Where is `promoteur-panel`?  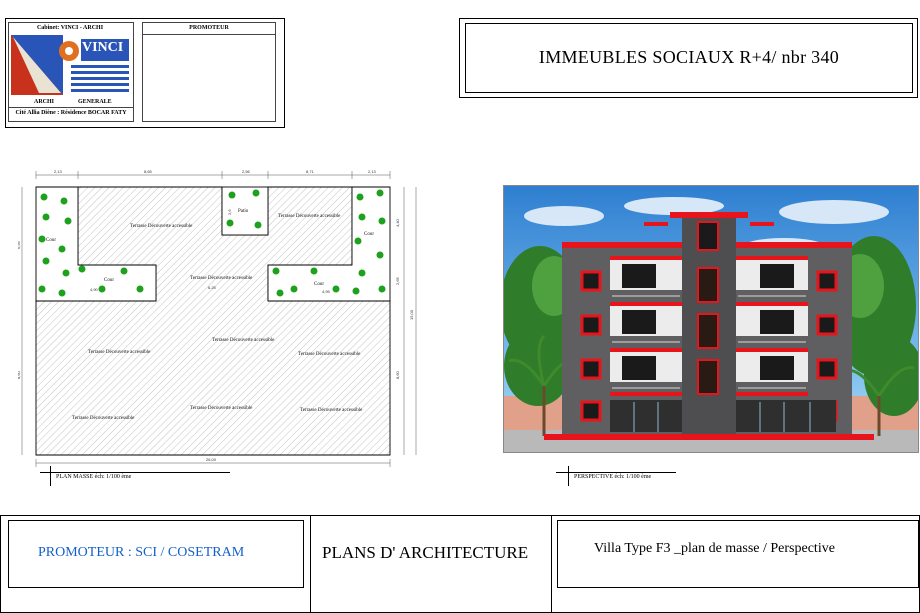 promoteur-panel is located at coordinates (209, 72).